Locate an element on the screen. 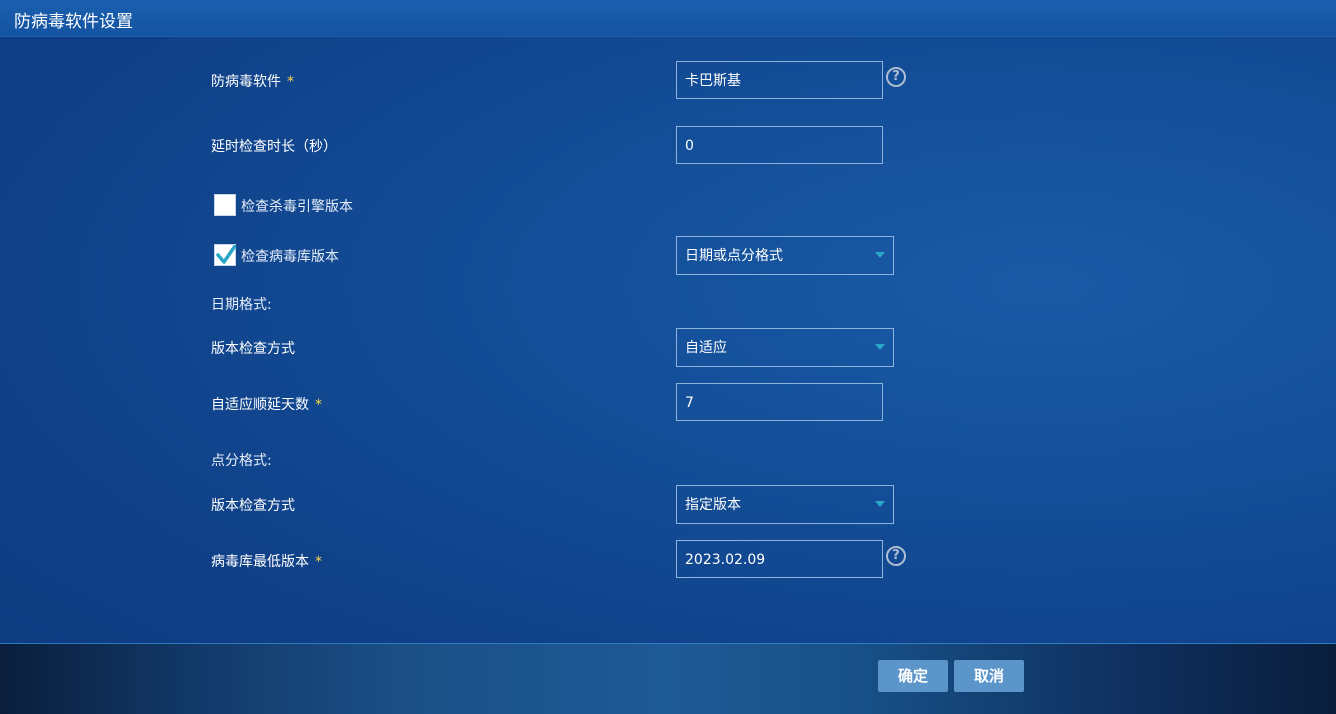  adaptive-days-label: 自适应顺延天数 * is located at coordinates (266, 404).